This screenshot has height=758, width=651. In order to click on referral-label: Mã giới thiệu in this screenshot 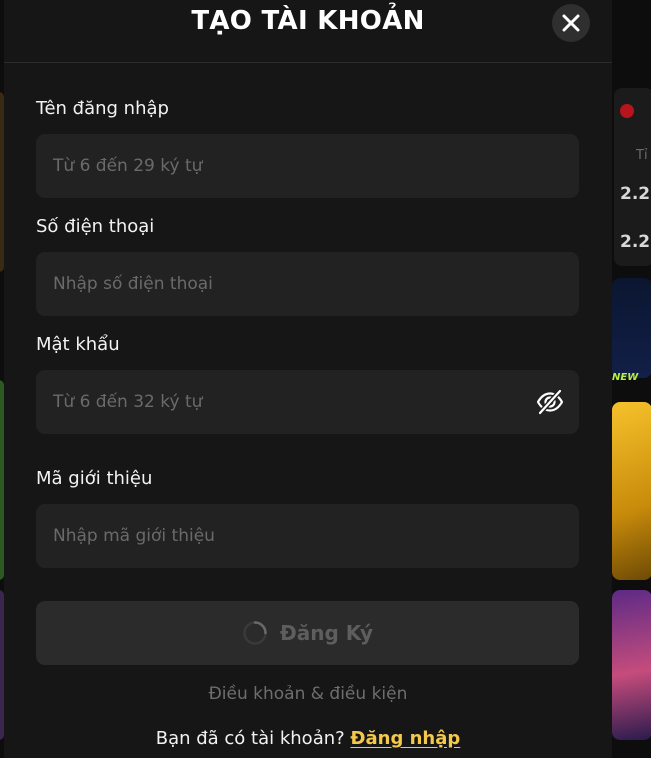, I will do `click(94, 478)`.